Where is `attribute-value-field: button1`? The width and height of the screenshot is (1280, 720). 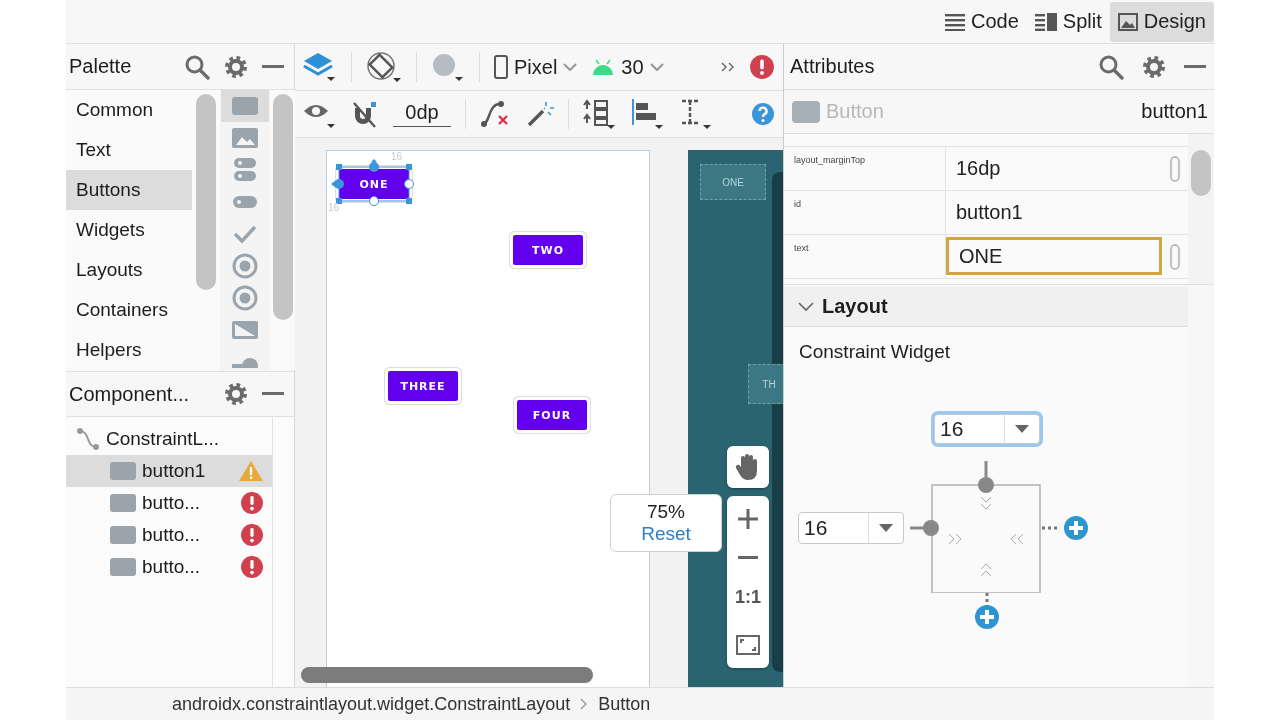 attribute-value-field: button1 is located at coordinates (1054, 212).